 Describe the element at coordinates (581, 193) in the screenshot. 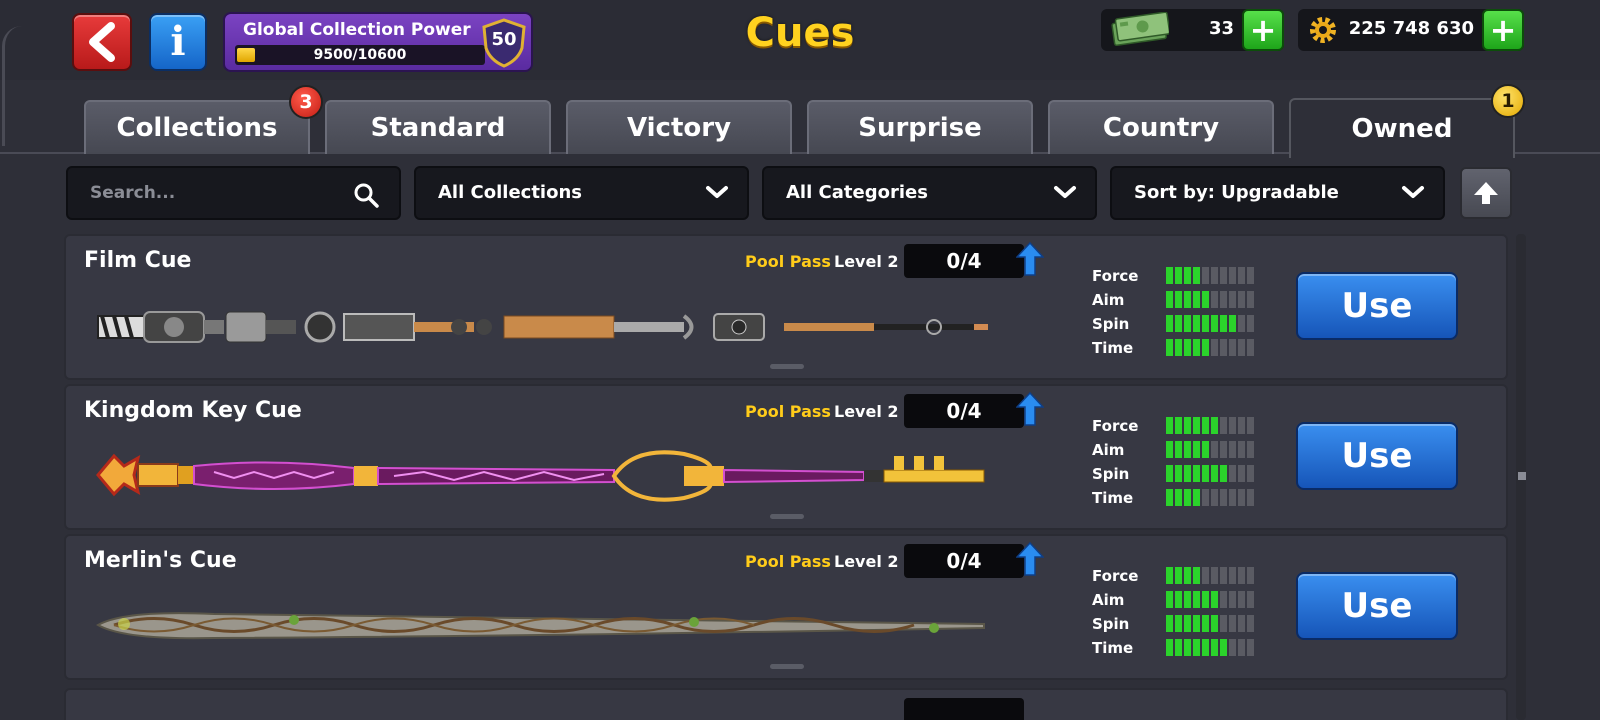

I see `collections-dropdown: All Collections` at that location.